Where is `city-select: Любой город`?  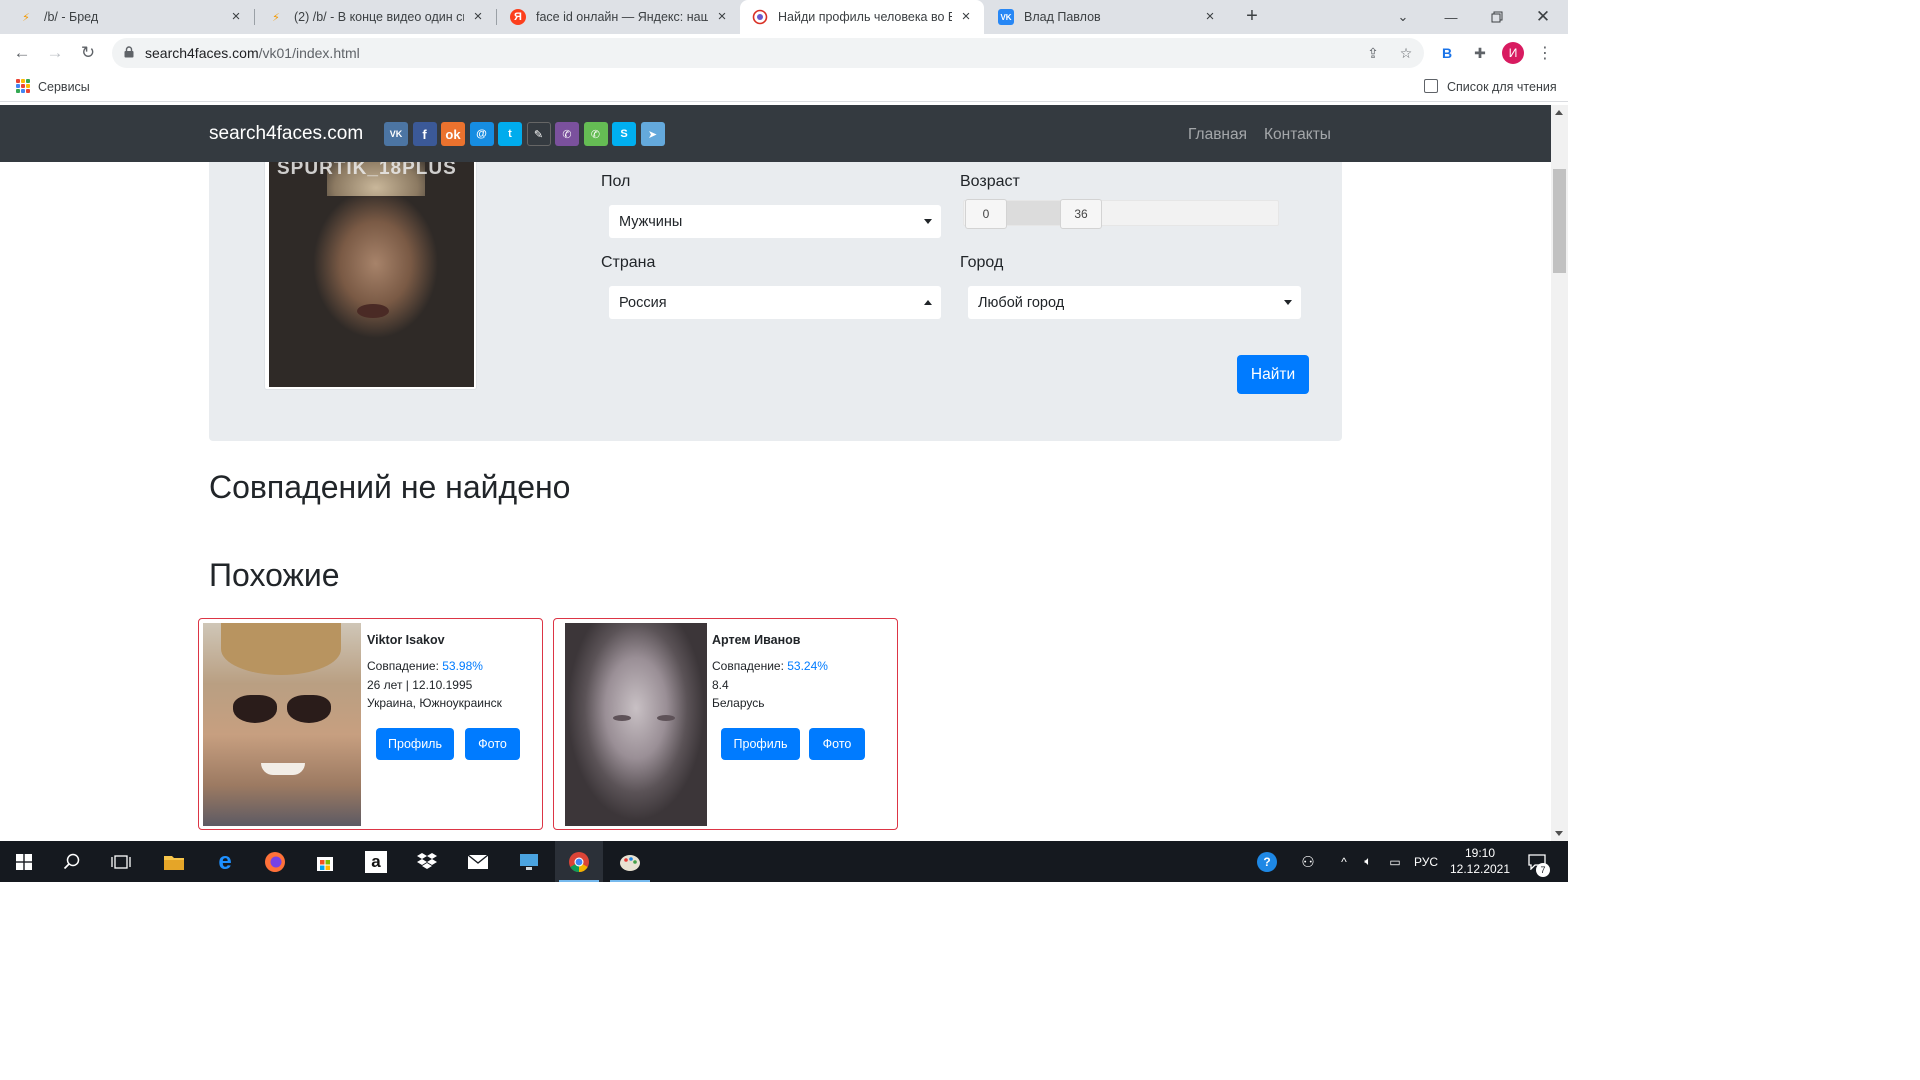
city-select: Любой город is located at coordinates (1134, 302).